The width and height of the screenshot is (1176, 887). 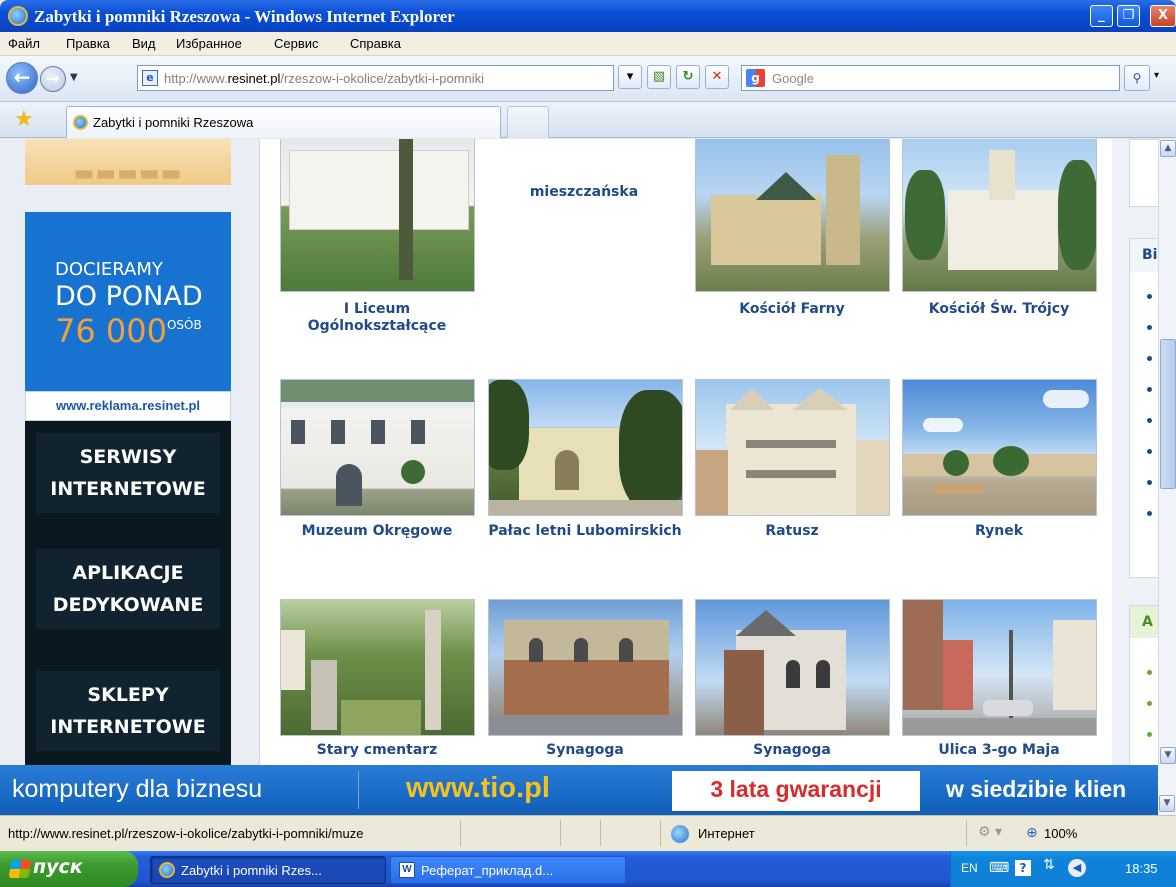 What do you see at coordinates (377, 531) in the screenshot?
I see `gallery-caption: Muzeum Okręgowe` at bounding box center [377, 531].